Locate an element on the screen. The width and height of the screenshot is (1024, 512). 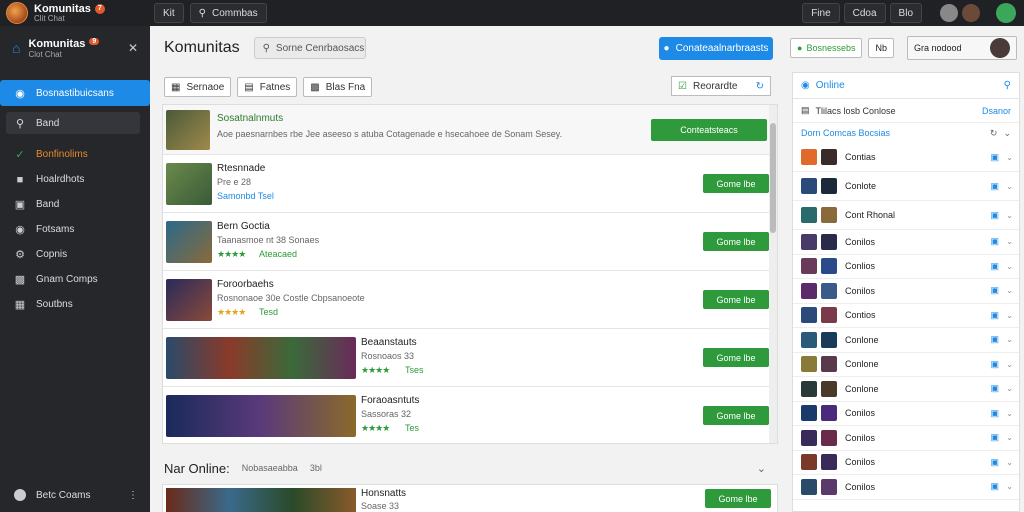
sidebar-item-6: ▦ Soutbns is located at coordinates (75, 304).